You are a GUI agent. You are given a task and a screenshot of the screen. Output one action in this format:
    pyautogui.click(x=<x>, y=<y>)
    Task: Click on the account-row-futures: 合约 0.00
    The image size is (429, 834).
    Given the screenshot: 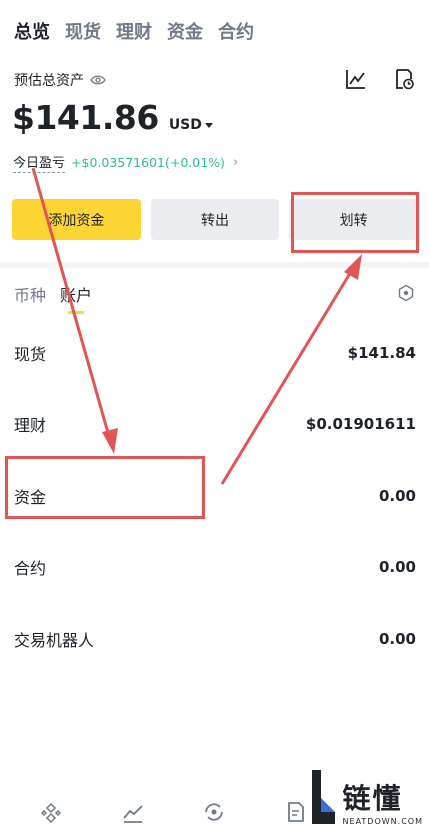 What is the action you would take?
    pyautogui.click(x=214, y=568)
    